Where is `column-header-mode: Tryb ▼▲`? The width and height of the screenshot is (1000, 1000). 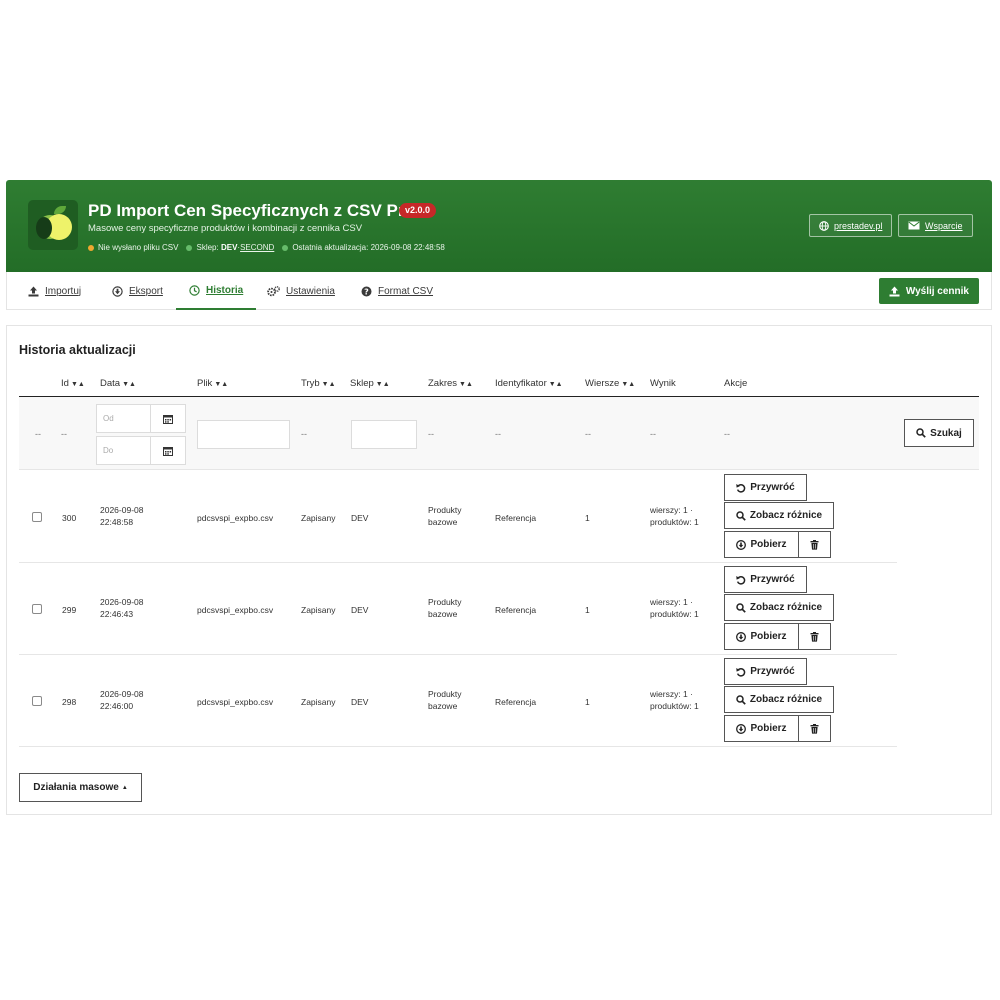
column-header-mode: Tryb ▼▲ is located at coordinates (318, 383).